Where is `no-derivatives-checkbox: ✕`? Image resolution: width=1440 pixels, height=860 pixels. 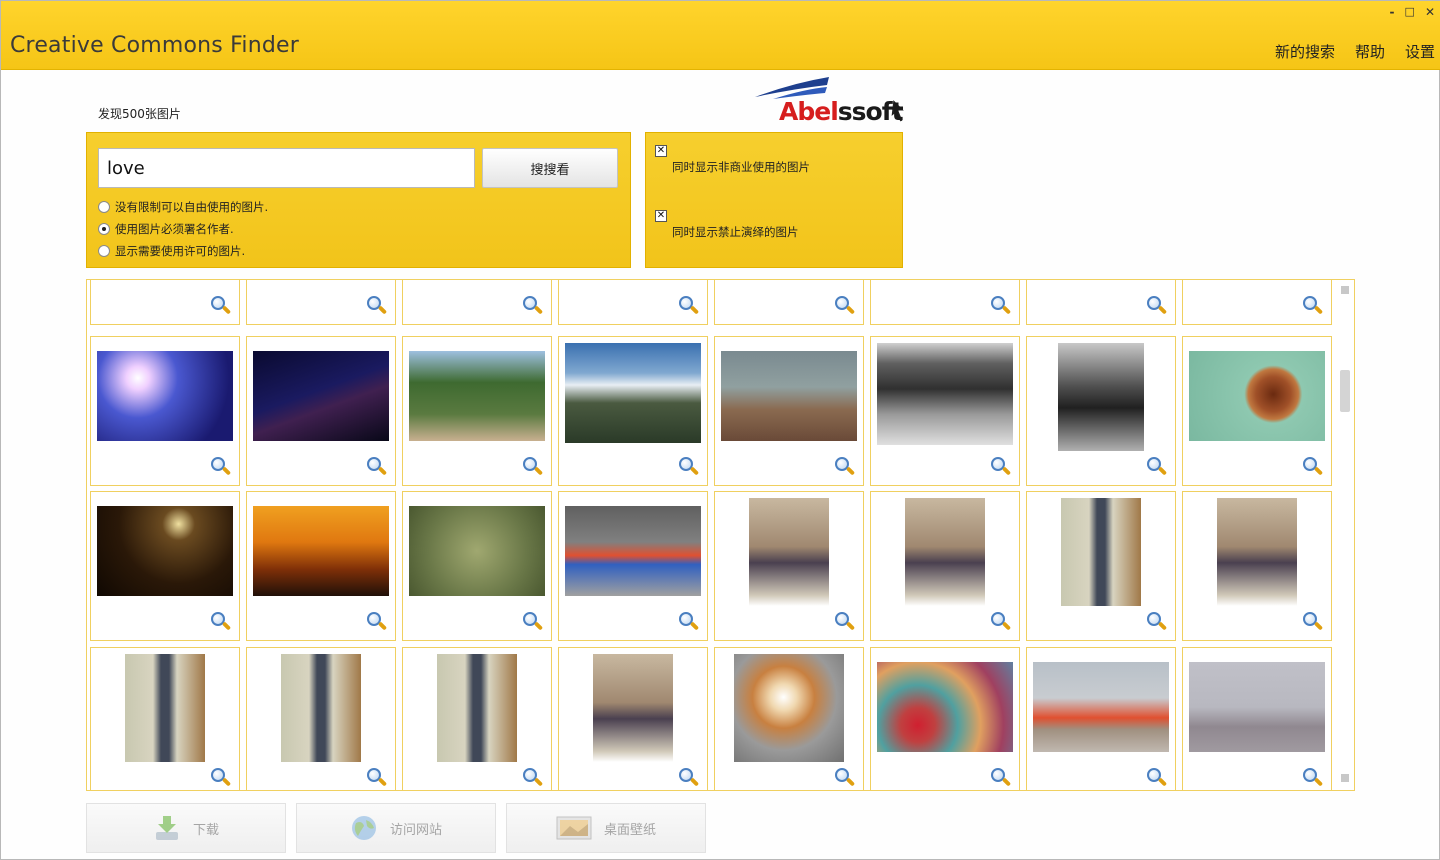 no-derivatives-checkbox: ✕ is located at coordinates (661, 216).